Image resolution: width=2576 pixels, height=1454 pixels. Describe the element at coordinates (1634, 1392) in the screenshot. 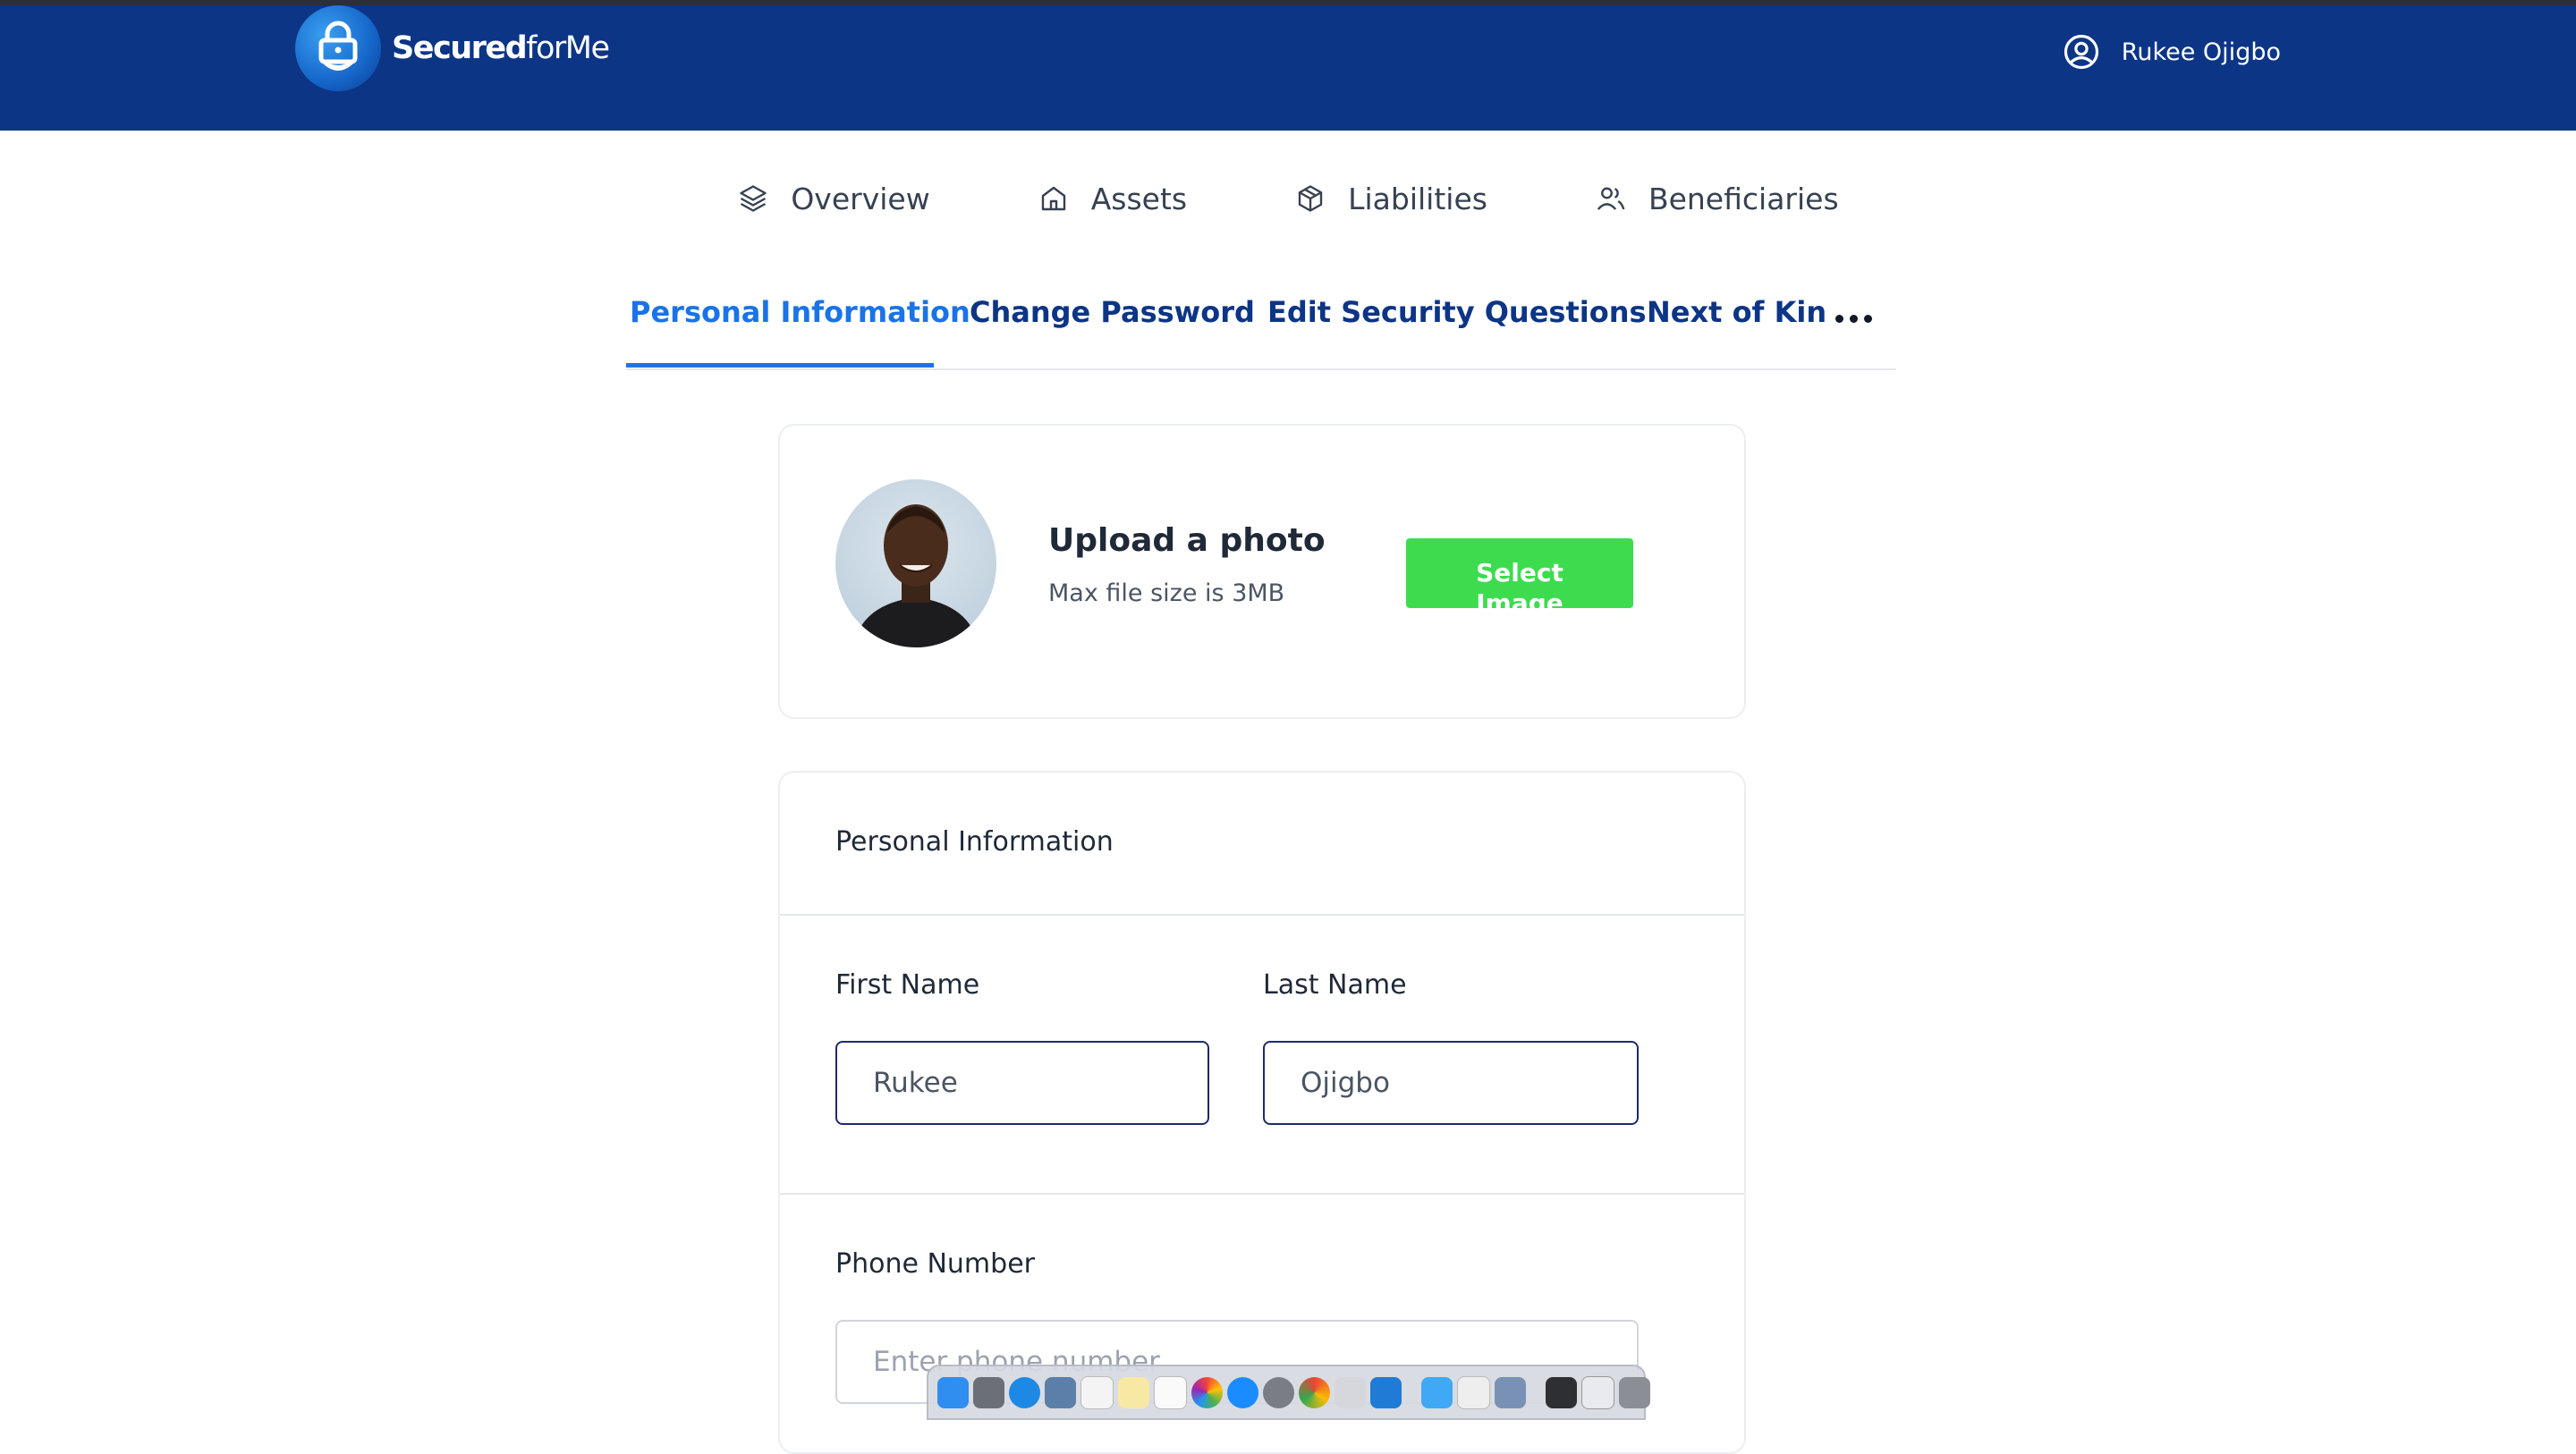

I see `trash-icon` at that location.